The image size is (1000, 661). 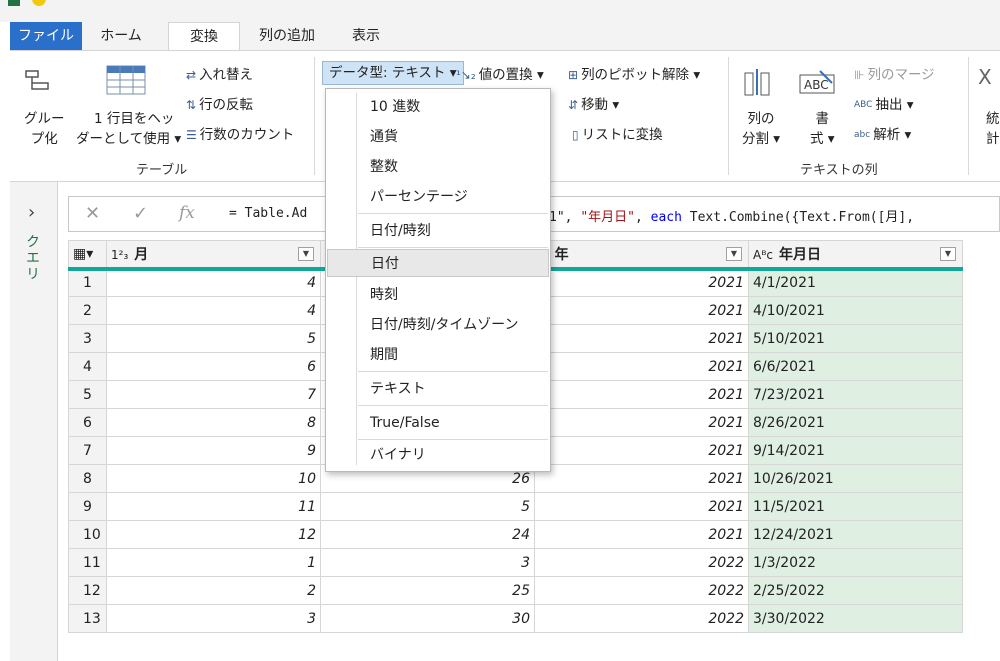 What do you see at coordinates (38, 83) in the screenshot?
I see `group-by-icon` at bounding box center [38, 83].